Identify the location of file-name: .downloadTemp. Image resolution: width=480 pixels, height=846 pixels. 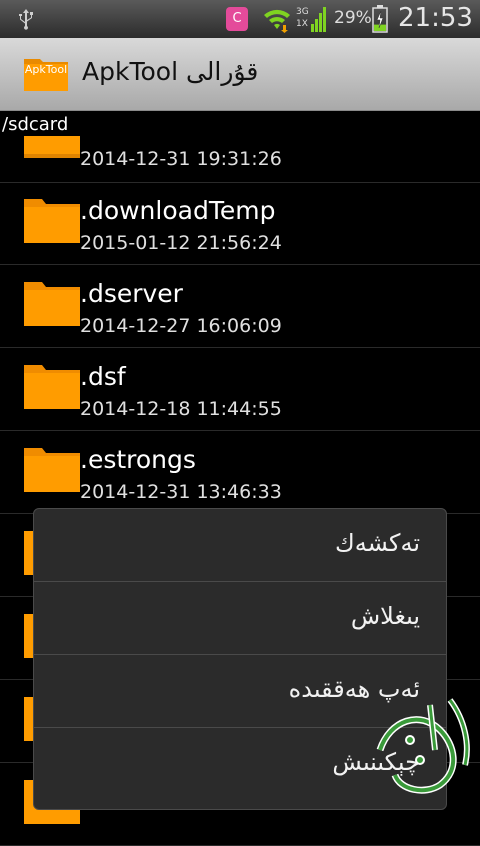
(178, 210).